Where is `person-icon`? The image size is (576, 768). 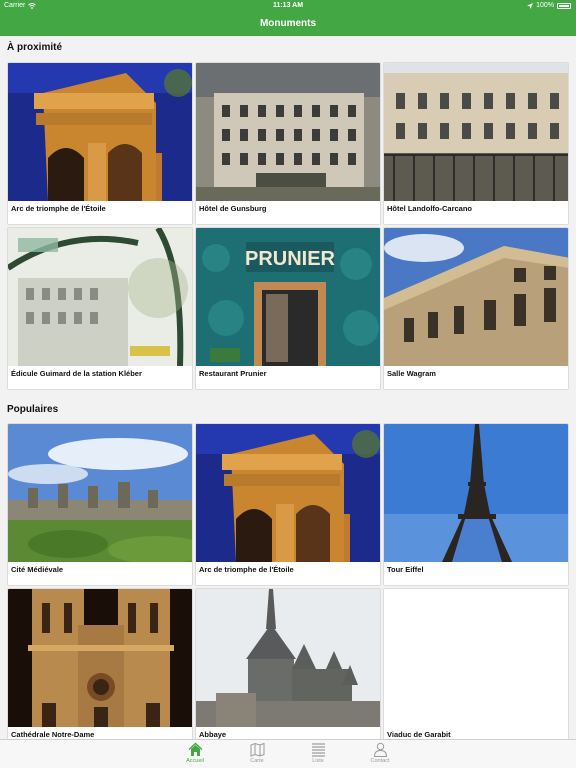 person-icon is located at coordinates (380, 749).